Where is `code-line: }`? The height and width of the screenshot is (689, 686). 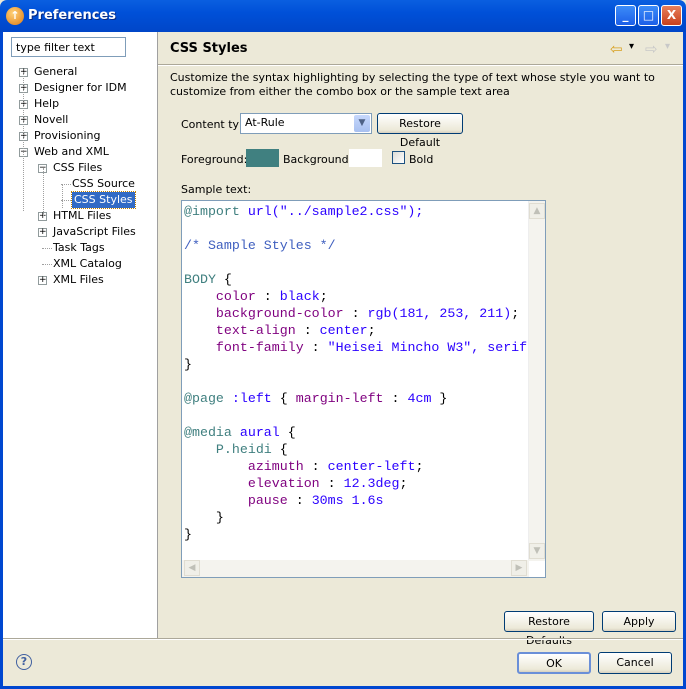
code-line: } is located at coordinates (355, 517).